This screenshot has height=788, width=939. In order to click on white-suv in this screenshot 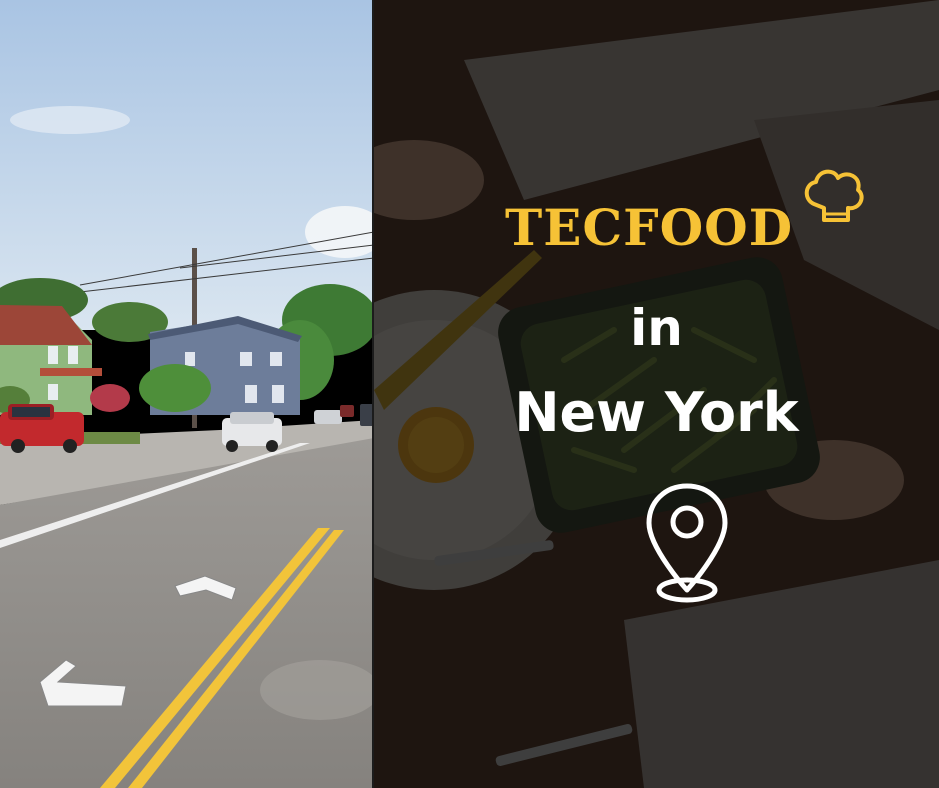, I will do `click(252, 432)`.